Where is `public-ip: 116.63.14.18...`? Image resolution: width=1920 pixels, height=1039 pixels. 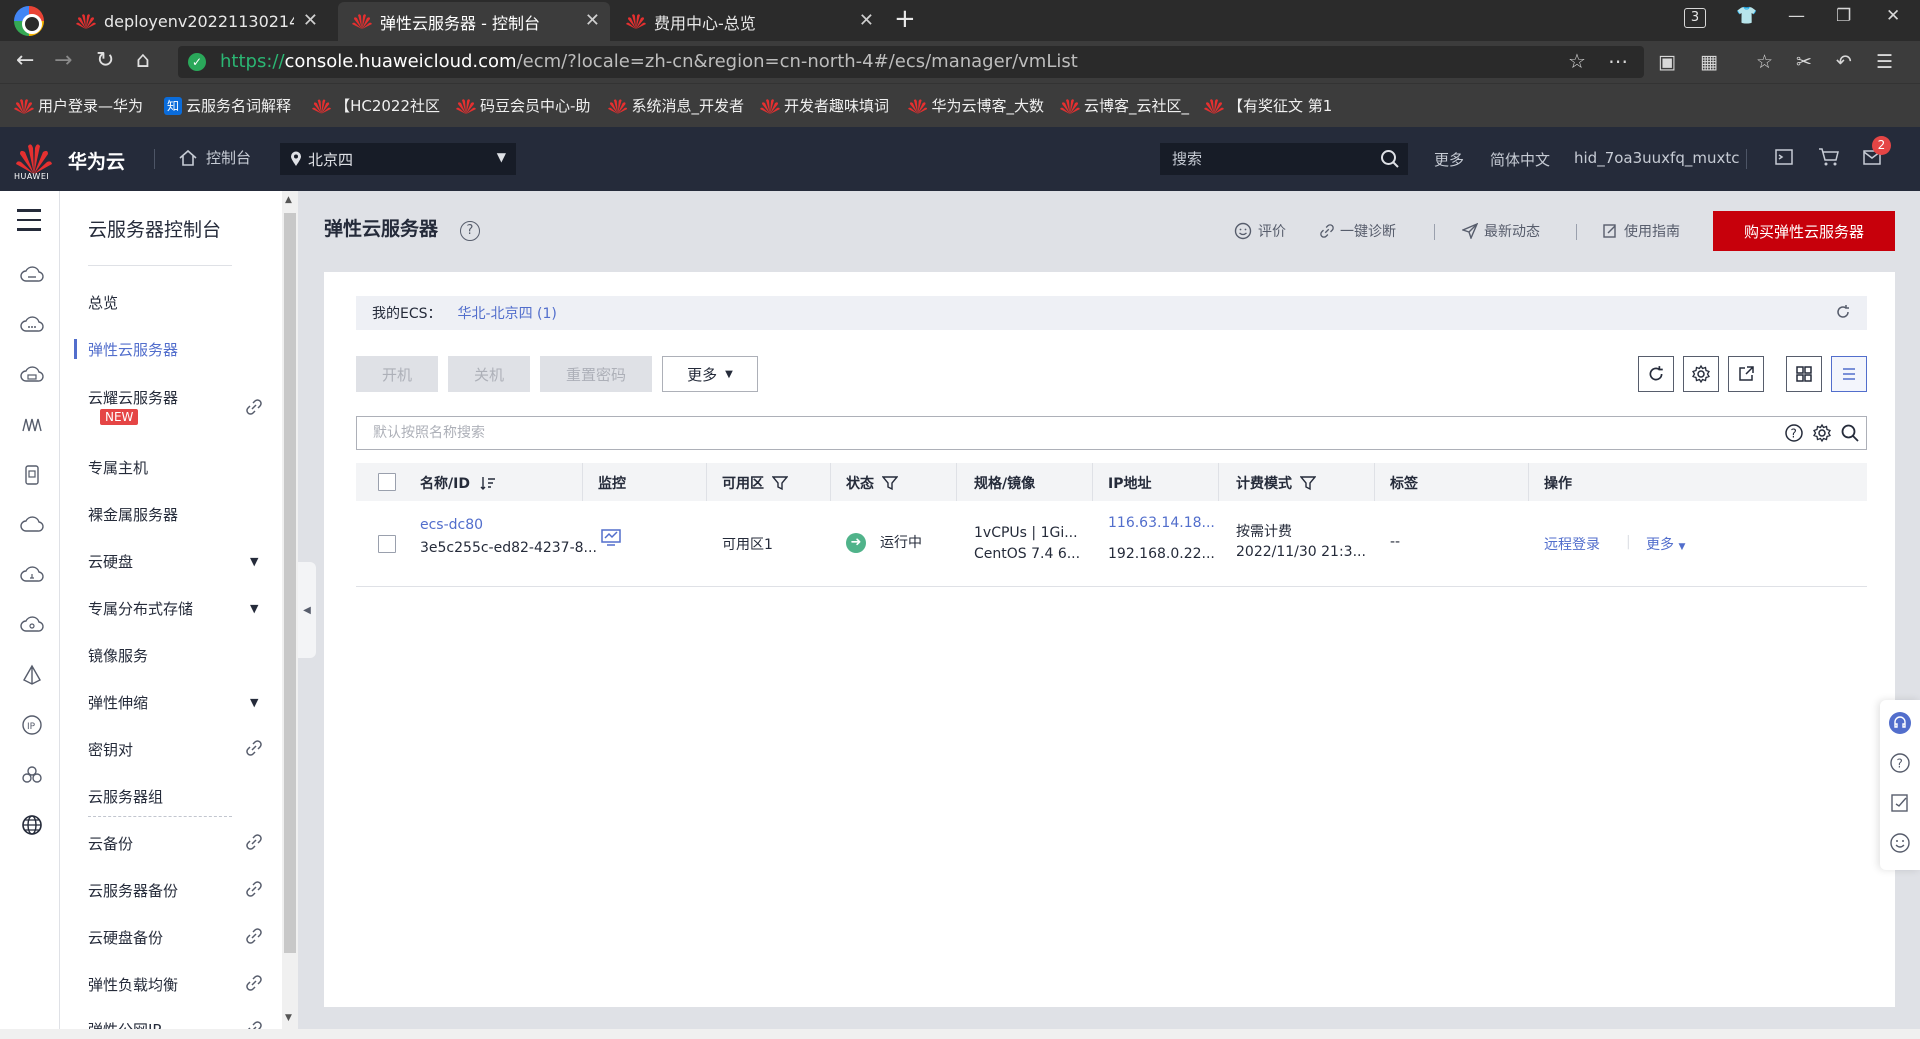
public-ip: 116.63.14.18... is located at coordinates (1161, 523).